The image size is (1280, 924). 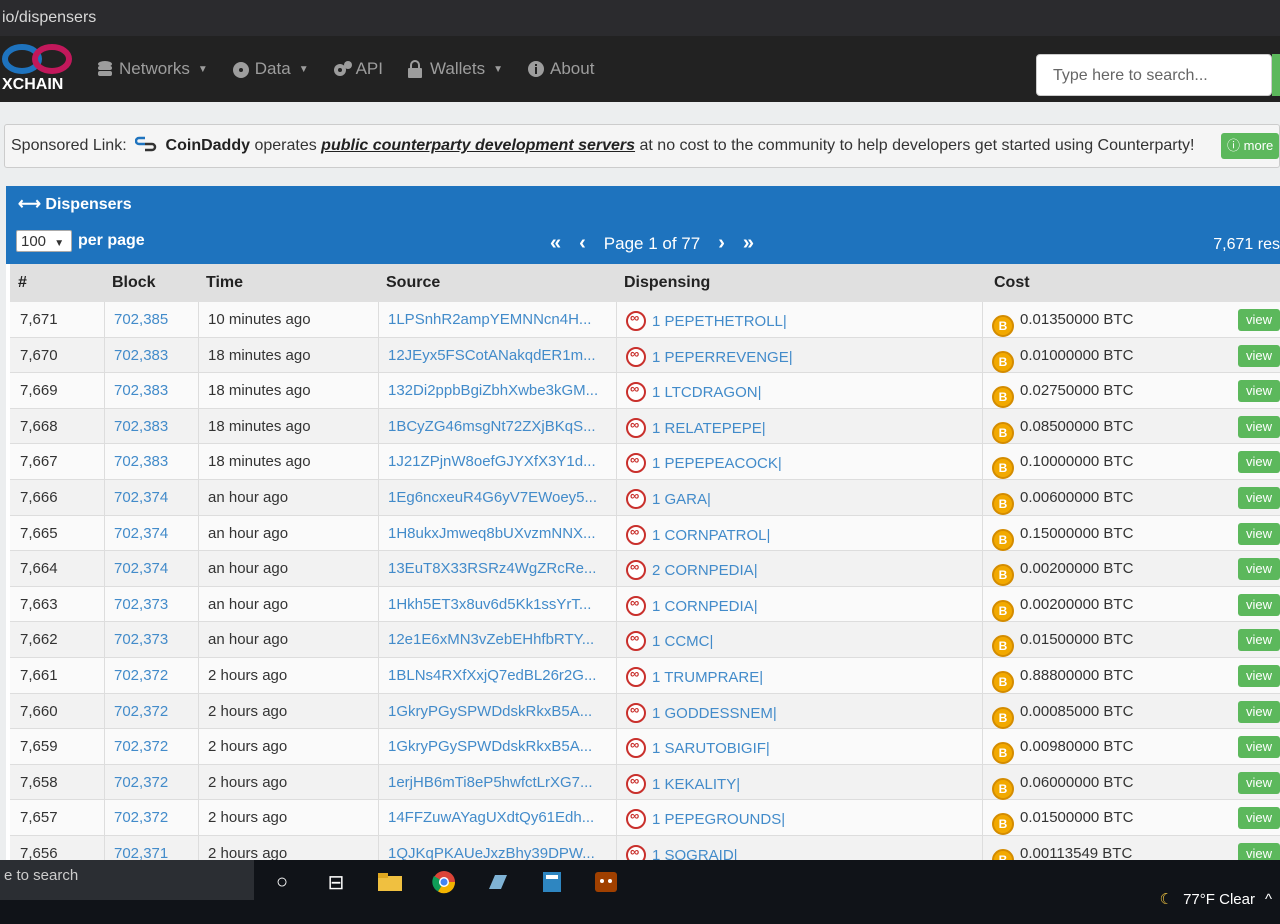 I want to click on cost-value: B 0.00980000 BTC, so click(x=1062, y=751).